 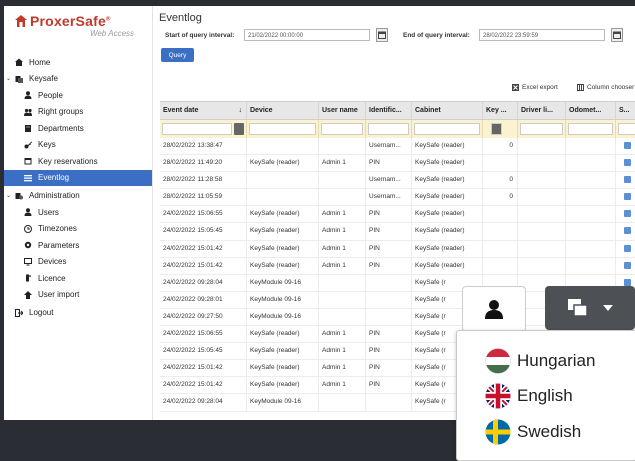 What do you see at coordinates (447, 110) in the screenshot?
I see `column-header: Cabinet` at bounding box center [447, 110].